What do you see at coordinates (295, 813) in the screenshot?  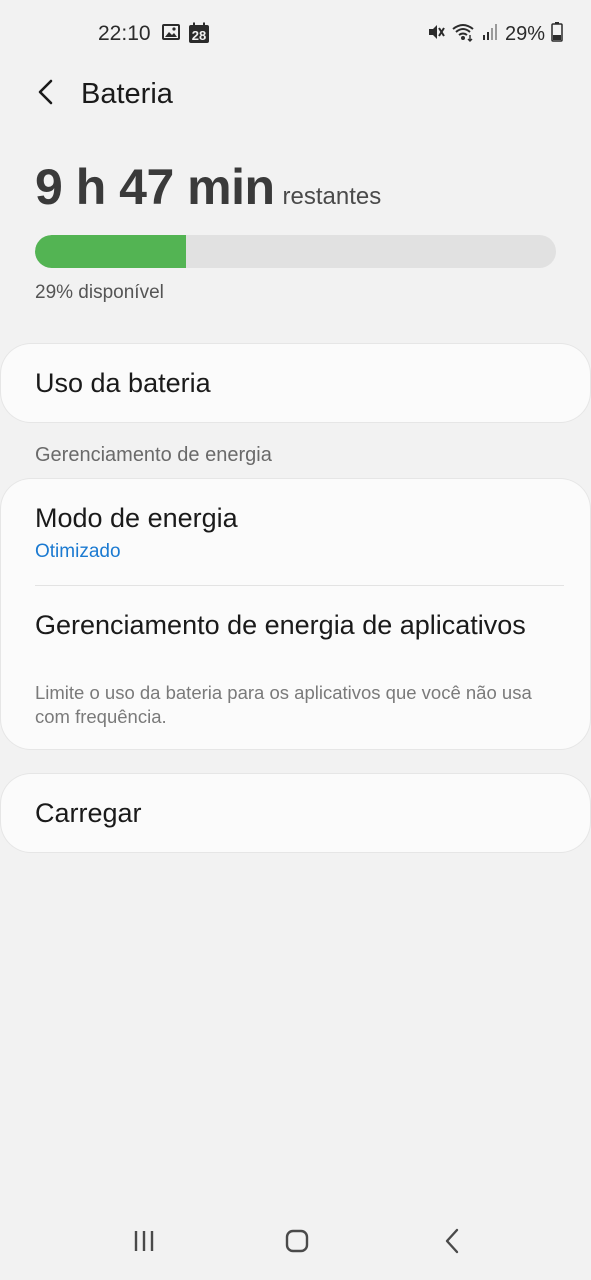 I see `charging-card: Carregar` at bounding box center [295, 813].